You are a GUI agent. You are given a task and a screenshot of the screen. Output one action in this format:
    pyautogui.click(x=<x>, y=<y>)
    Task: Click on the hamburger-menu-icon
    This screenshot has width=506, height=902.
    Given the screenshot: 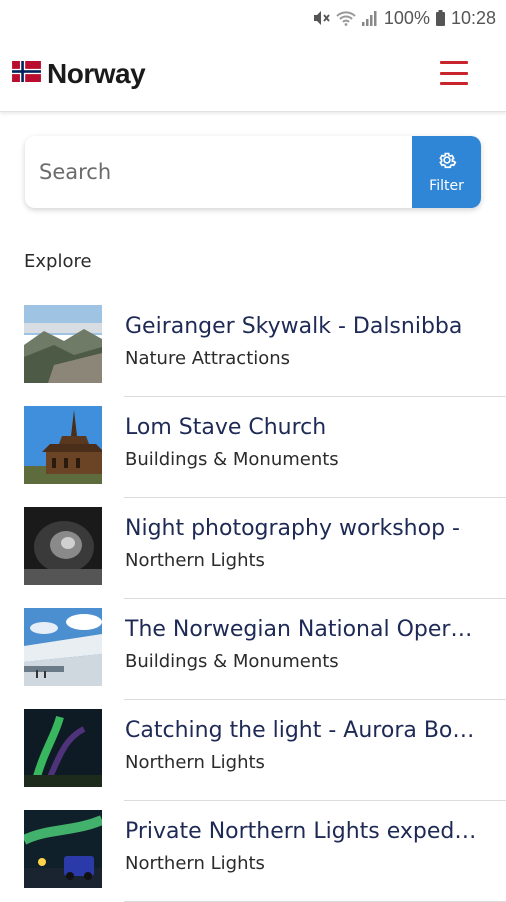 What is the action you would take?
    pyautogui.click(x=454, y=73)
    